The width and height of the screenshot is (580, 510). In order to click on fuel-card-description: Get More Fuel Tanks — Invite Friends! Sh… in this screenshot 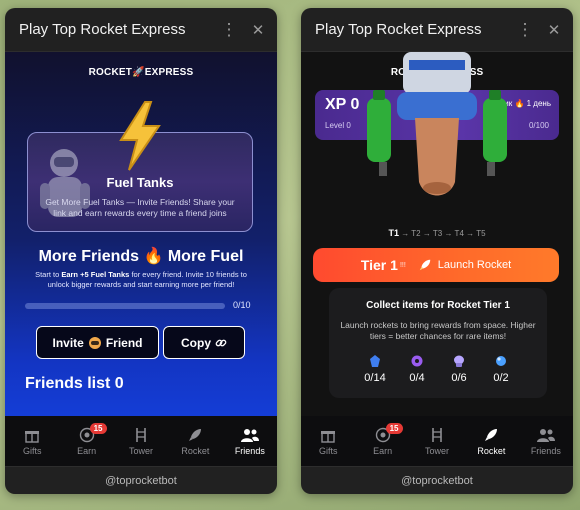, I will do `click(140, 207)`.